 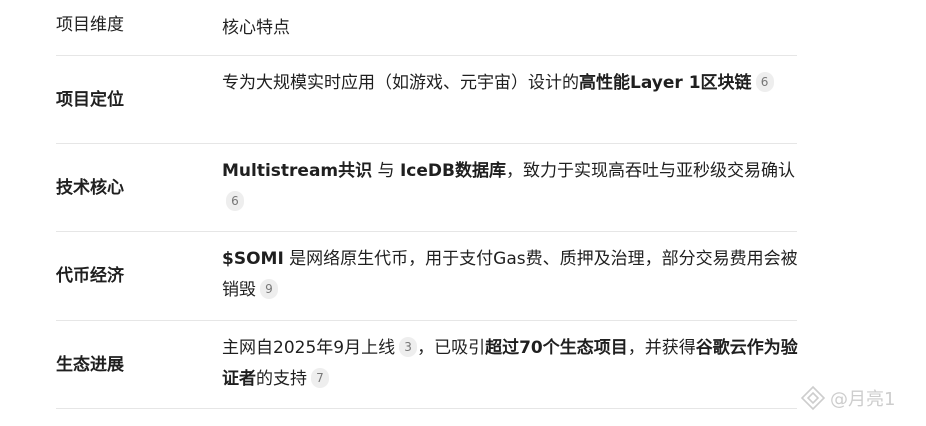 What do you see at coordinates (281, 379) in the screenshot?
I see `text-segment: 的支持` at bounding box center [281, 379].